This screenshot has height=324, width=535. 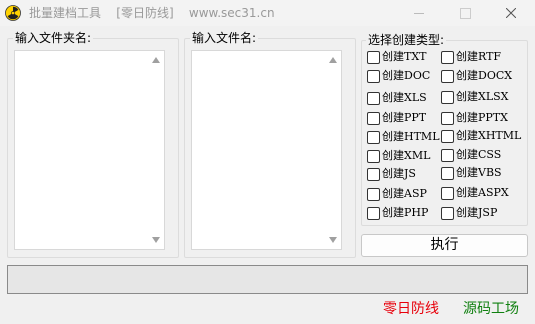 What do you see at coordinates (469, 213) in the screenshot?
I see `checkbox-jsp: 创建JSP` at bounding box center [469, 213].